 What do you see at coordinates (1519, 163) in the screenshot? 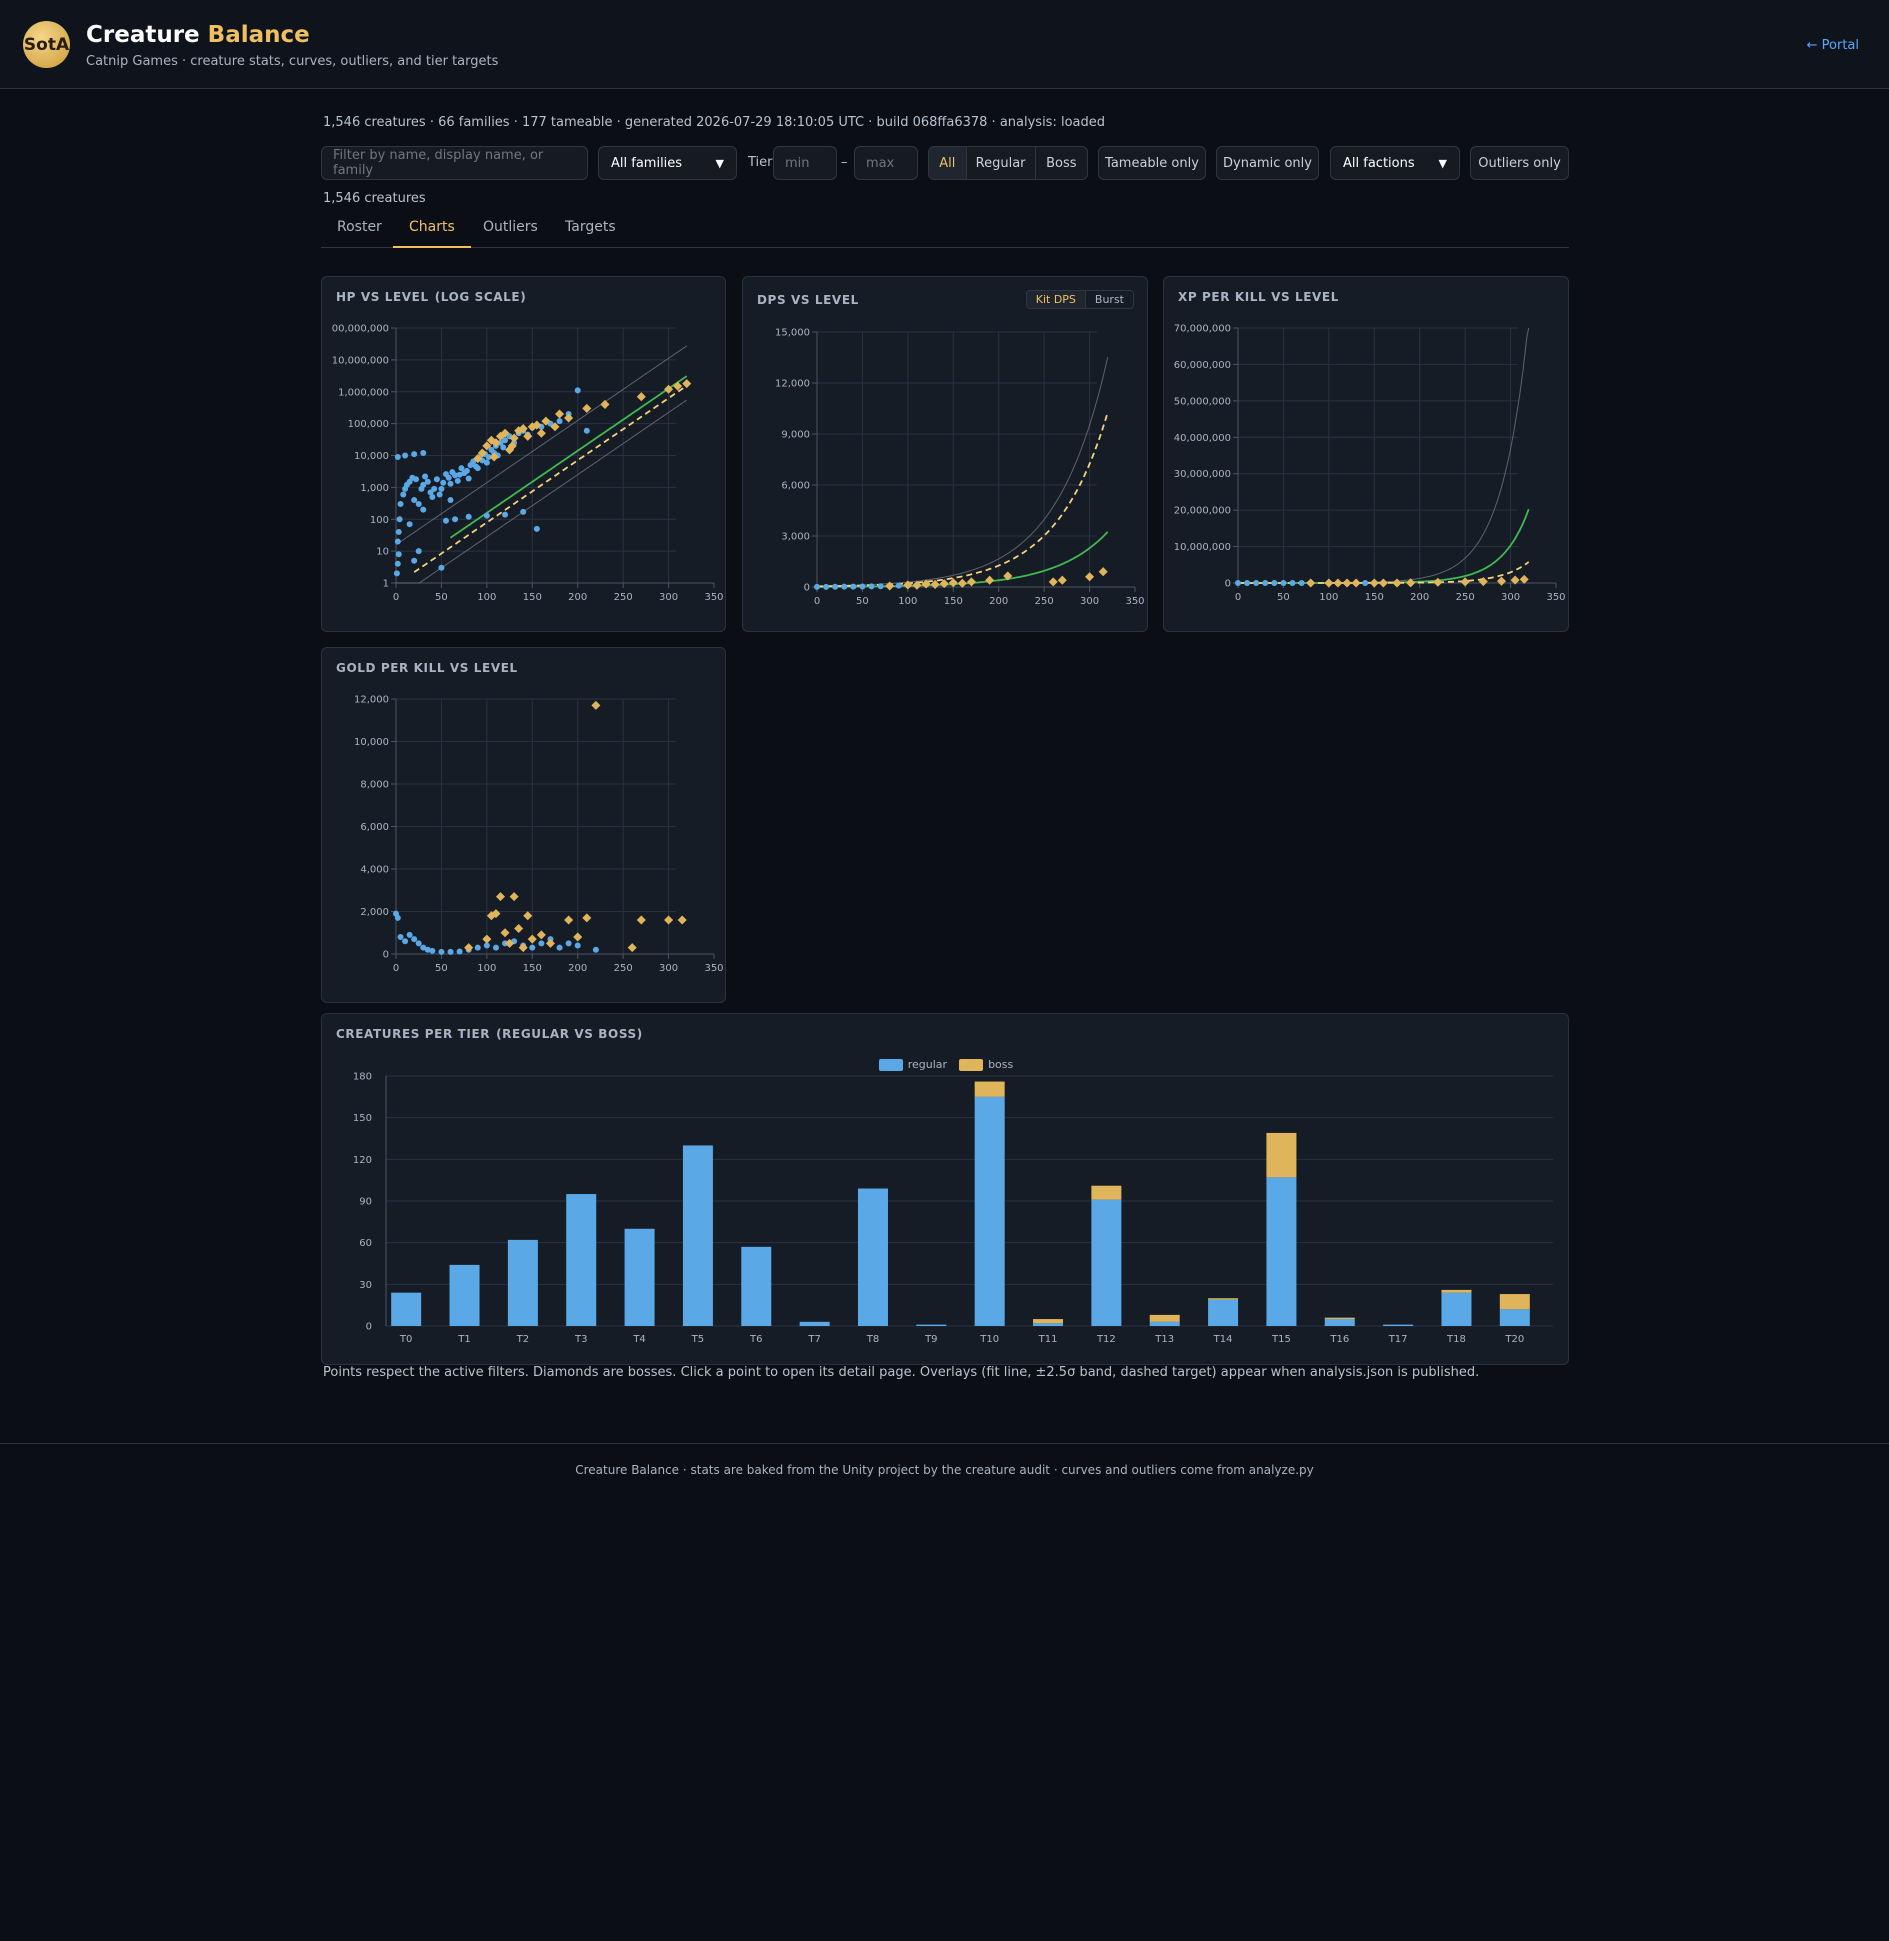
I see `outliers-only-button: Outliers only` at bounding box center [1519, 163].